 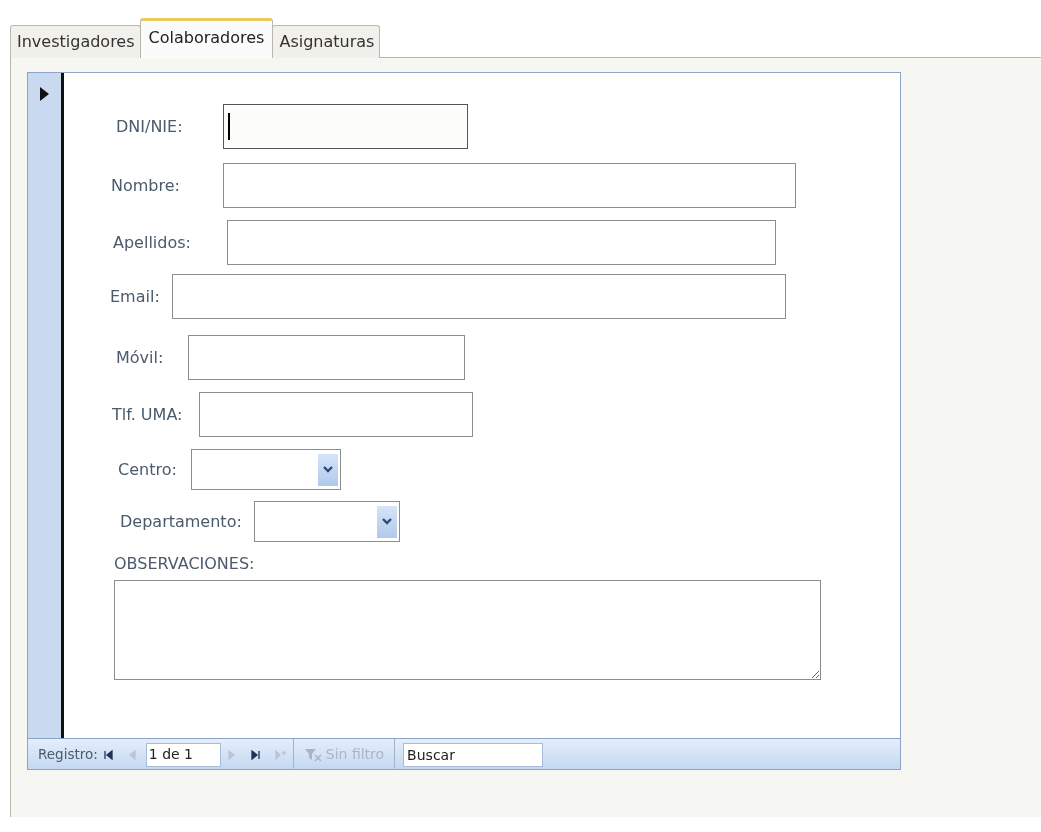 What do you see at coordinates (256, 754) in the screenshot?
I see `last-record-icon` at bounding box center [256, 754].